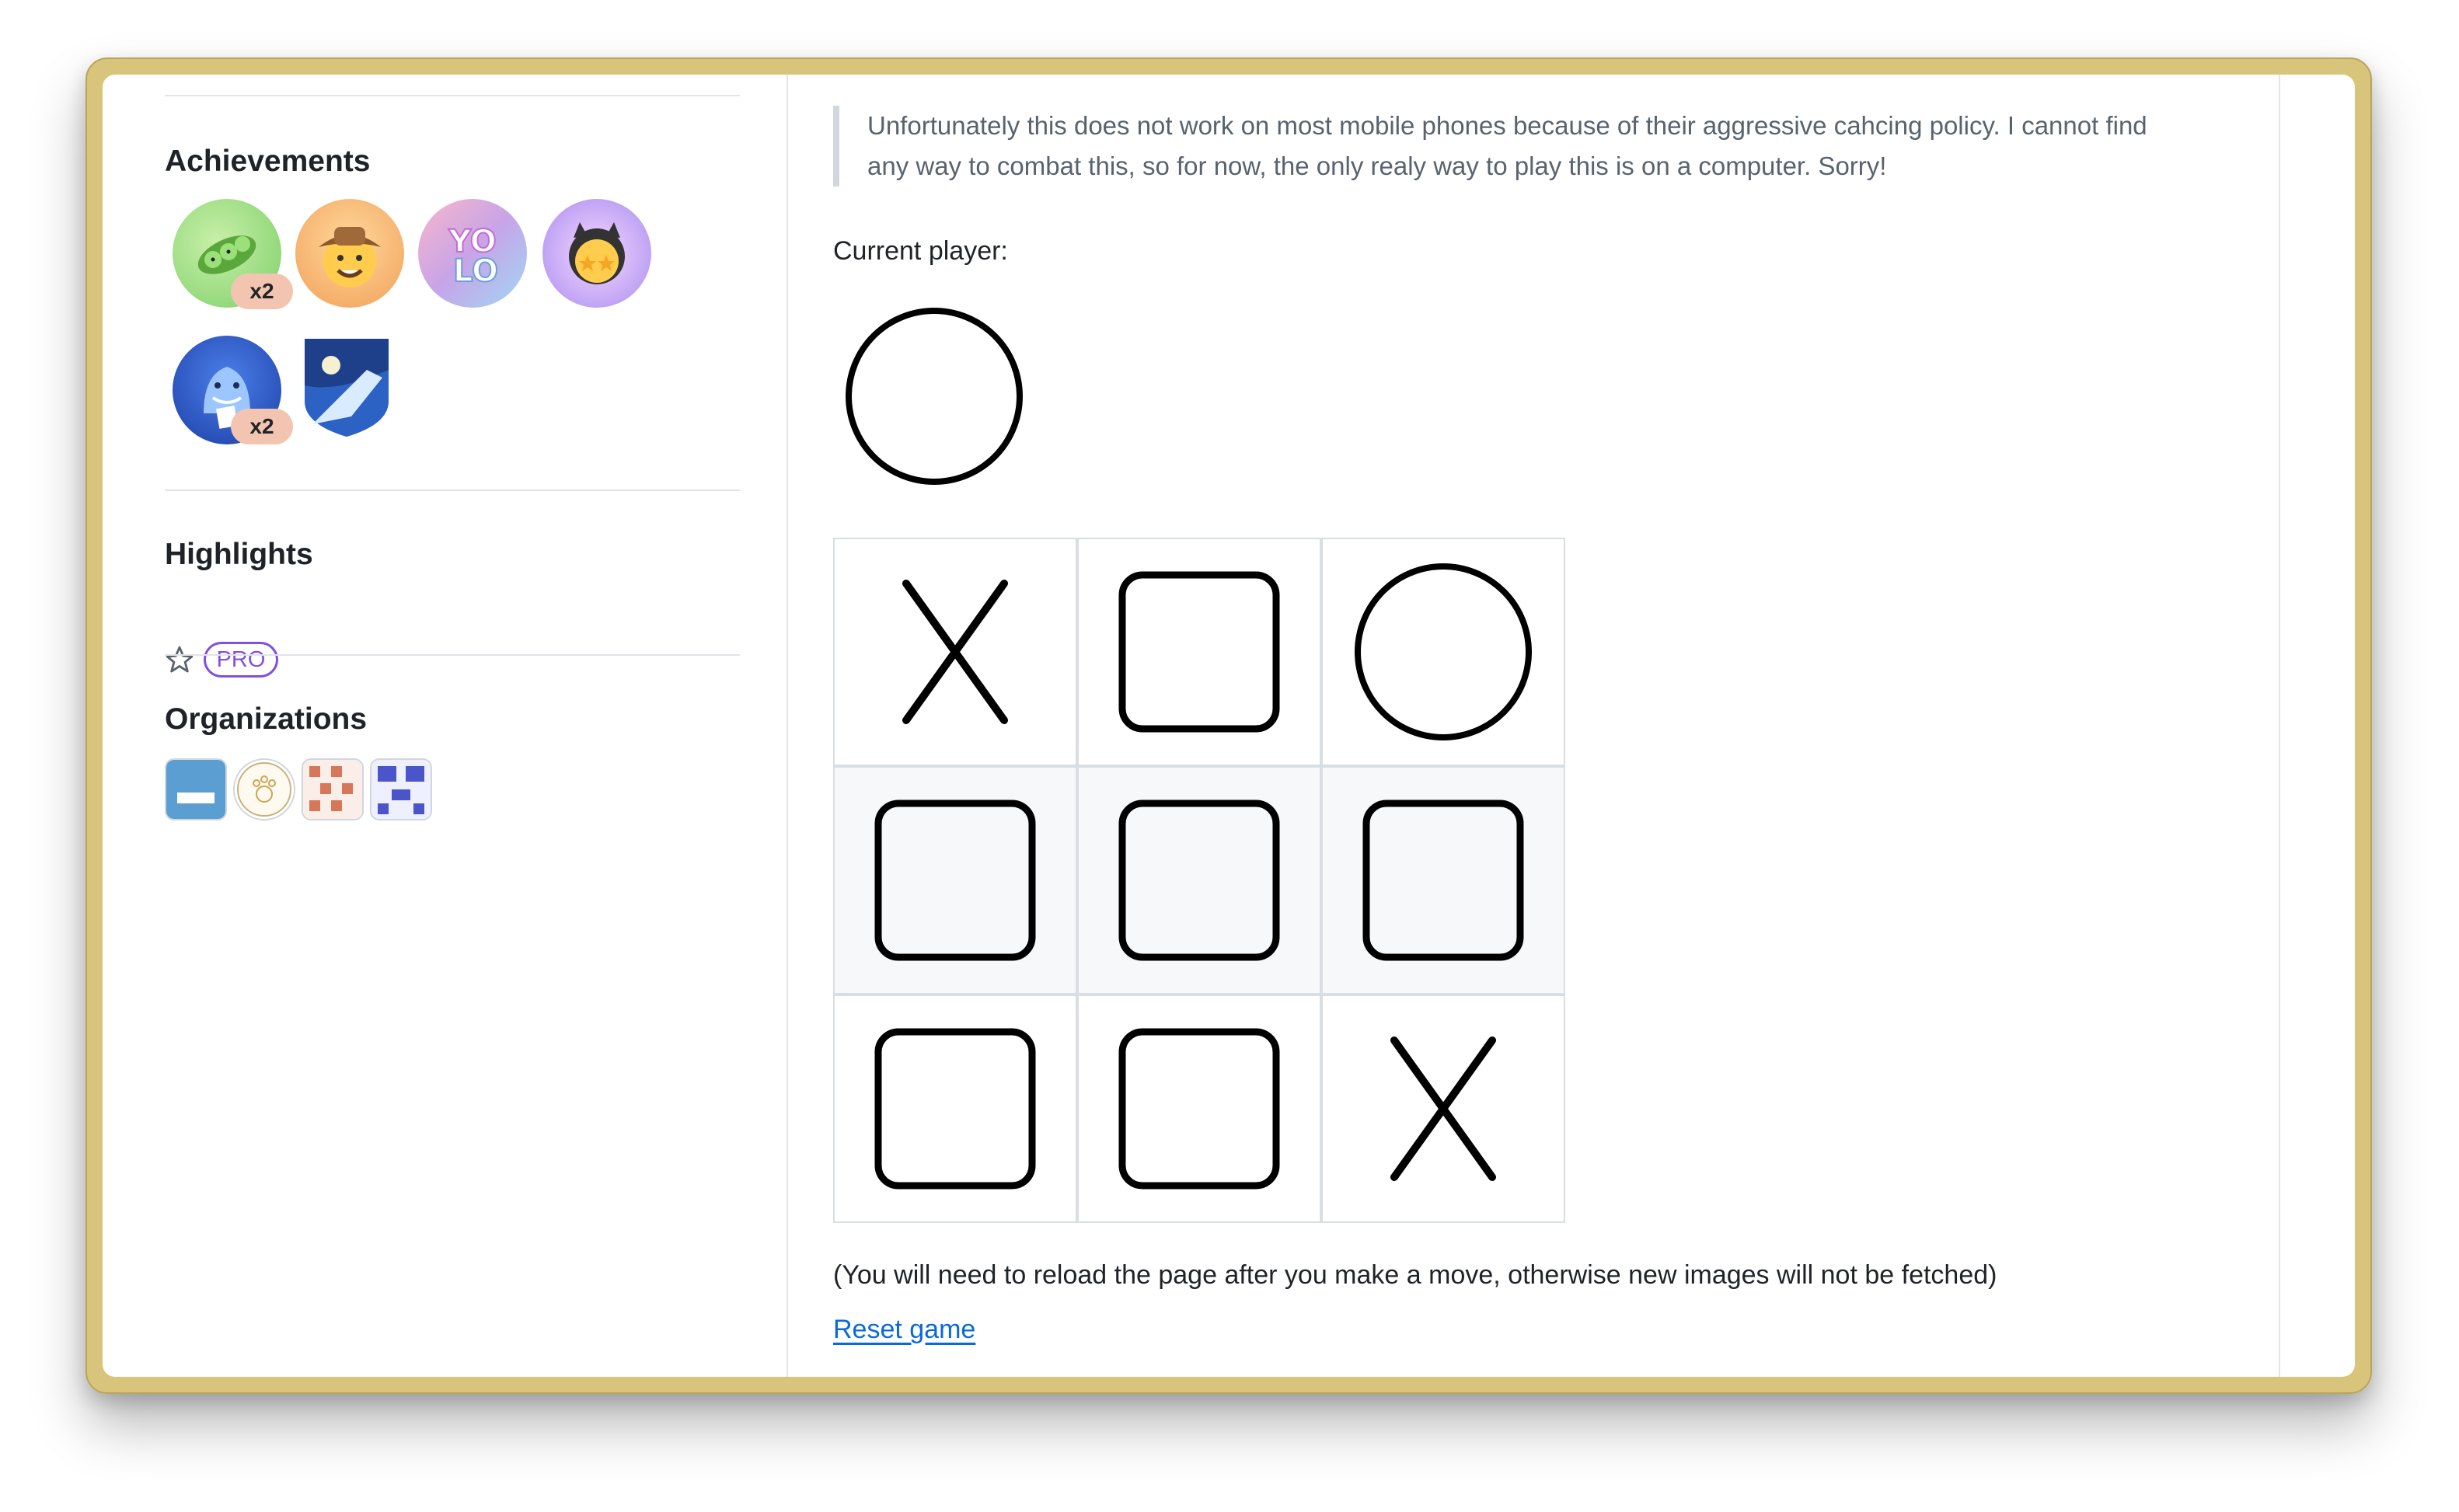  Describe the element at coordinates (596, 253) in the screenshot. I see `achievement-starstruck-icon` at that location.